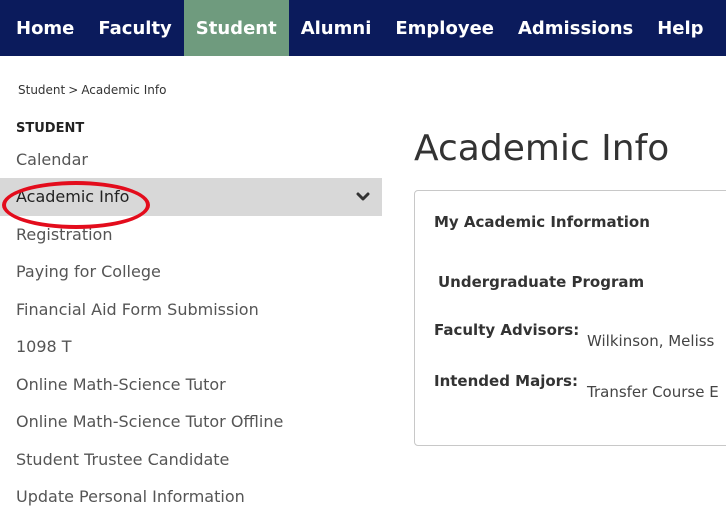 The height and width of the screenshot is (516, 726). Describe the element at coordinates (680, 28) in the screenshot. I see `nav-help: Help` at that location.